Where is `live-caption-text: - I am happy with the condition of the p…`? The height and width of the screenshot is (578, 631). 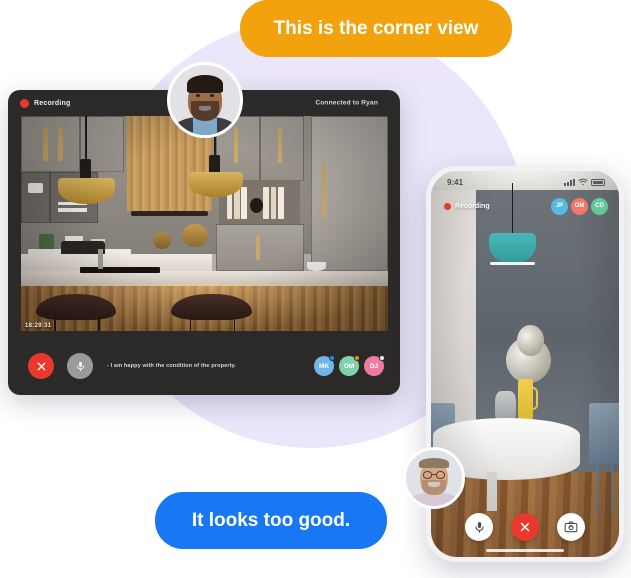
live-caption-text: - I am happy with the condition of the p… is located at coordinates (172, 366).